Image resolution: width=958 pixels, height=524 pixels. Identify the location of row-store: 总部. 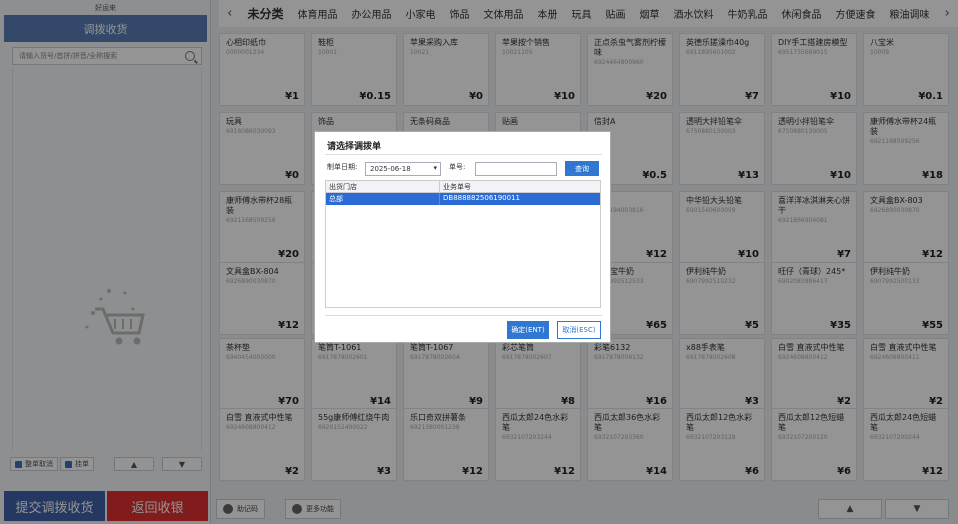
(383, 199).